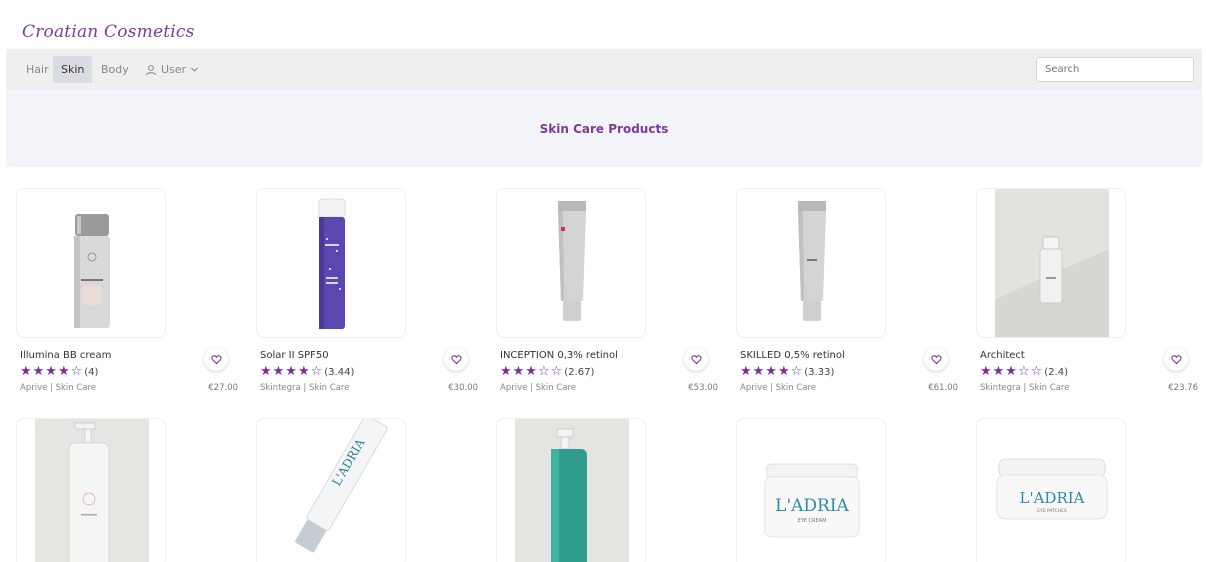  I want to click on nav-body: Body, so click(115, 69).